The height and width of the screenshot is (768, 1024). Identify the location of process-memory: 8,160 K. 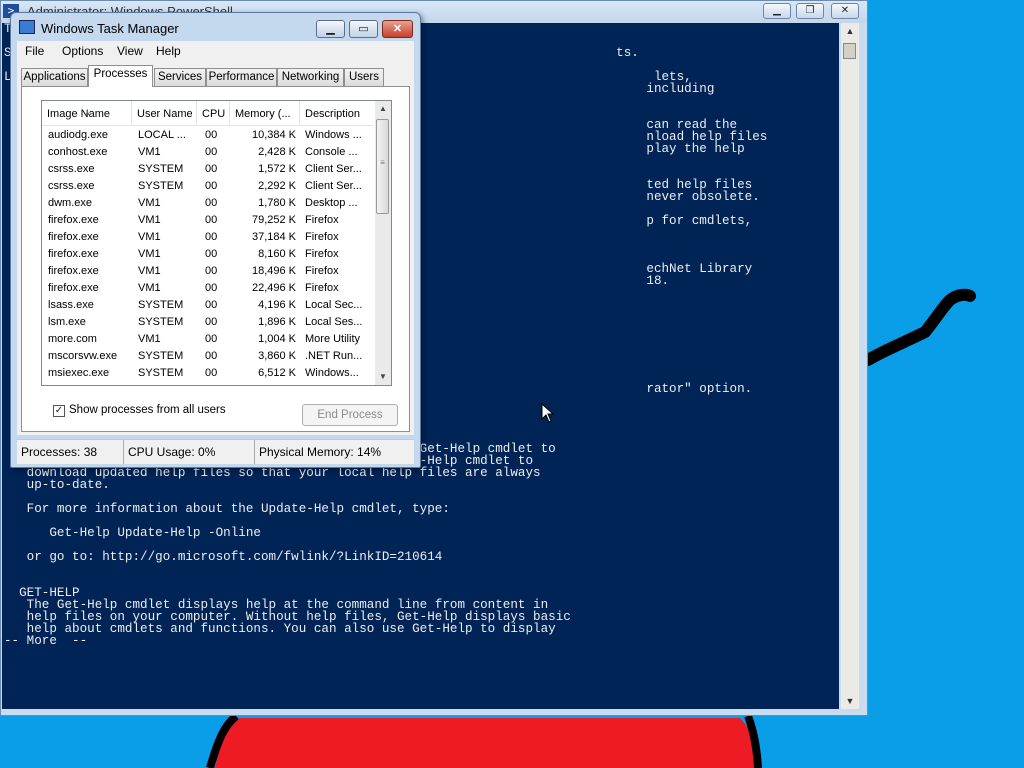
(277, 254).